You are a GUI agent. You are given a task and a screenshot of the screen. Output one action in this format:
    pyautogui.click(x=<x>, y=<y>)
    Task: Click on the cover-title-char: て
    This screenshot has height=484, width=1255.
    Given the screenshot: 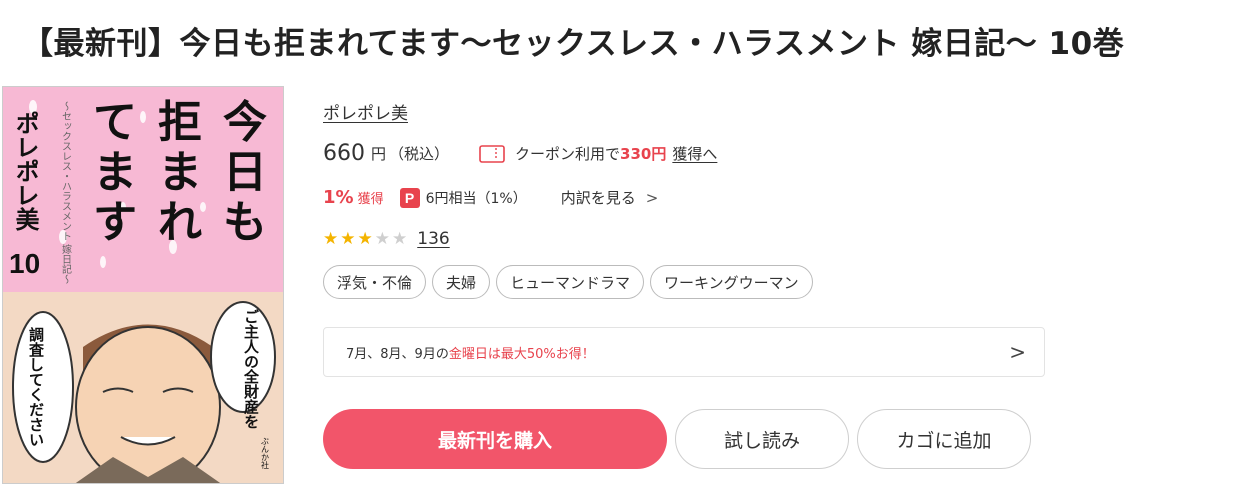 What is the action you would take?
    pyautogui.click(x=115, y=122)
    